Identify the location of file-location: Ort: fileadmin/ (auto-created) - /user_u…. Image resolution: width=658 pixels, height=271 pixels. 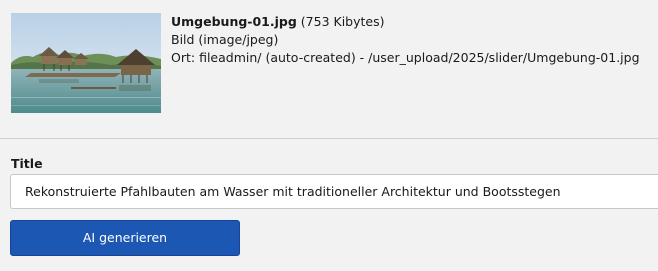
(405, 57).